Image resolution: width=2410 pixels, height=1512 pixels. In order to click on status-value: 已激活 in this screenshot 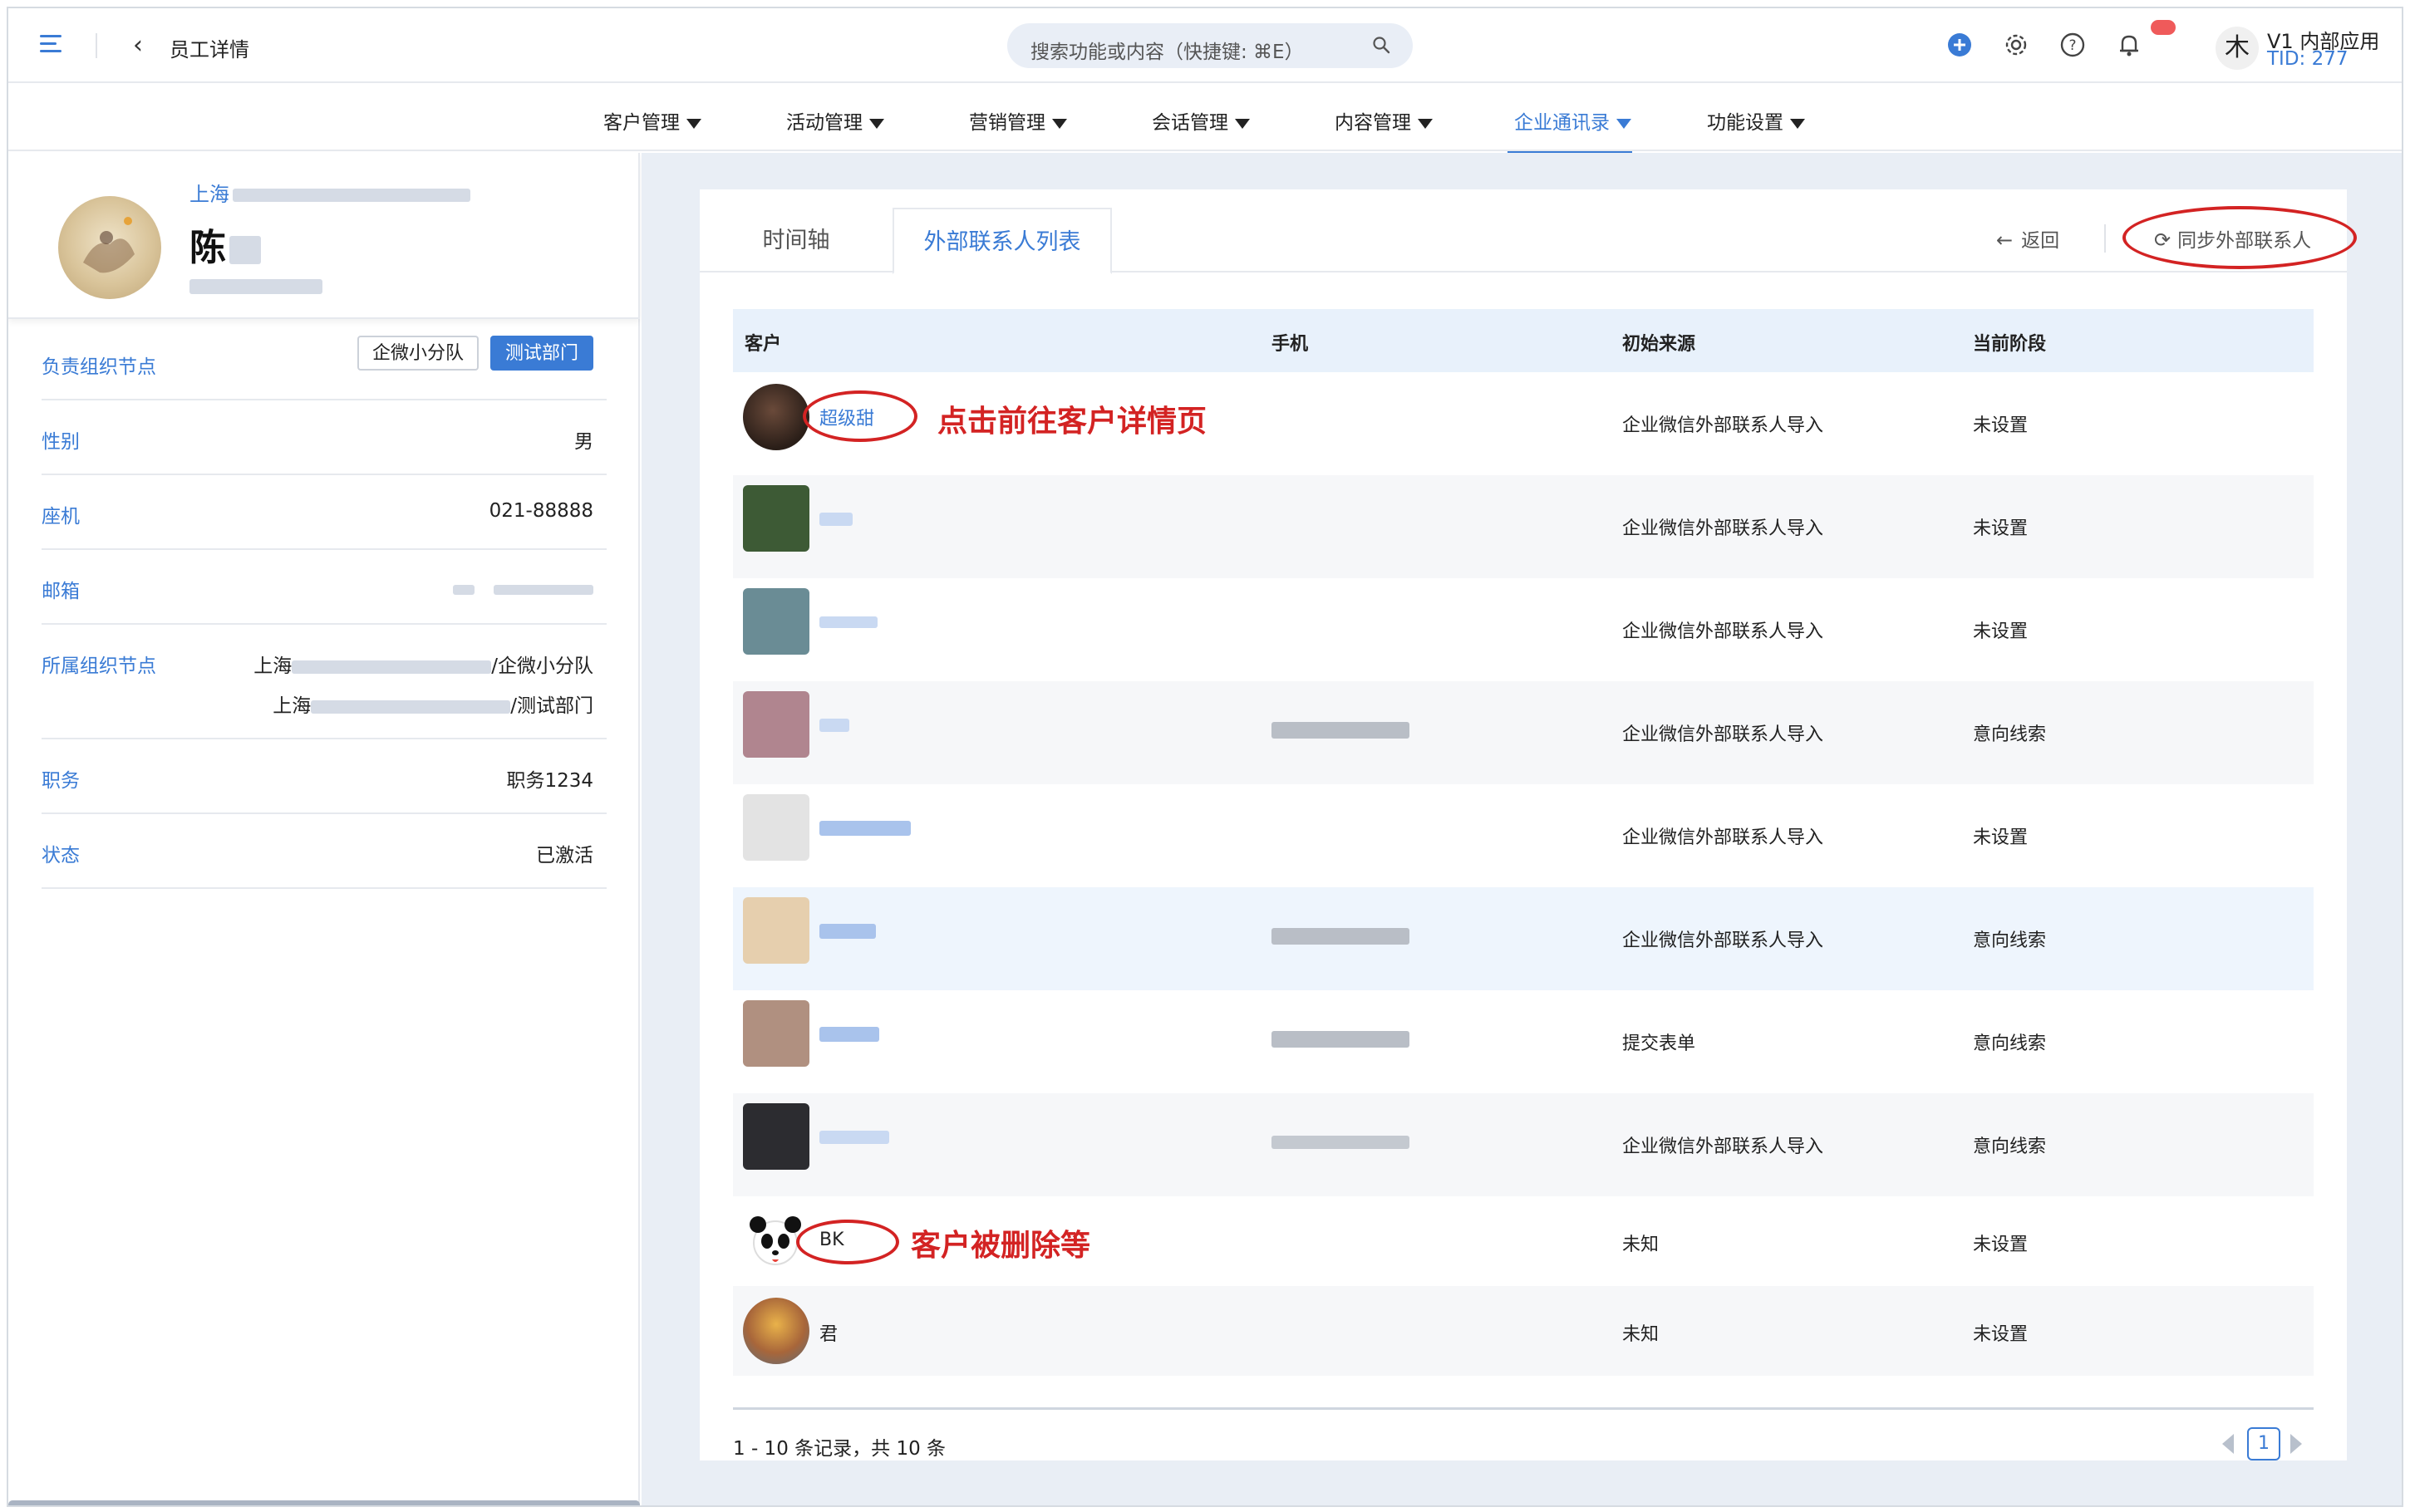, I will do `click(564, 855)`.